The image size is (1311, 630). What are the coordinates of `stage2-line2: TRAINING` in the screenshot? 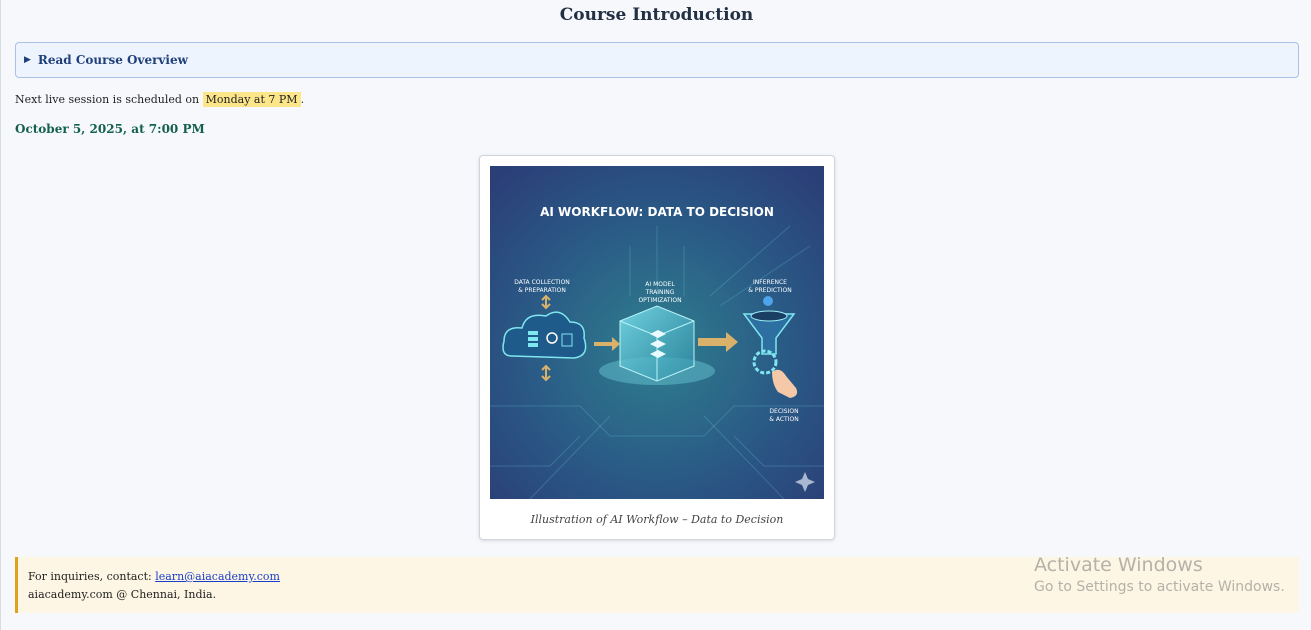 It's located at (660, 292).